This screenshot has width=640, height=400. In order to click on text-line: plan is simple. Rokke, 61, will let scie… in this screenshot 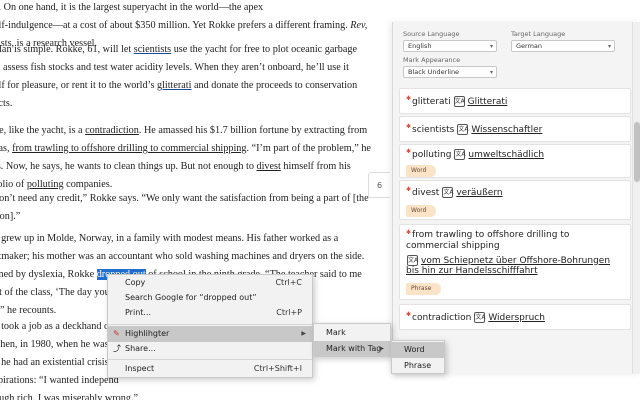, I will do `click(186, 50)`.